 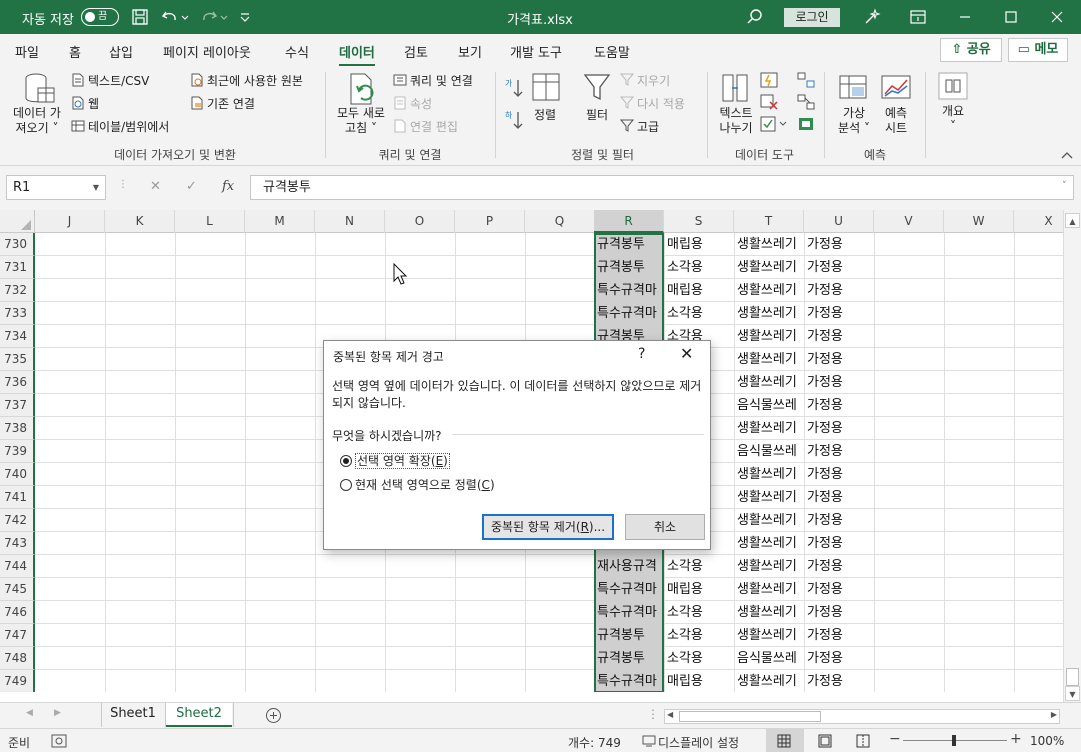 I want to click on close-window-icon, so click(x=1057, y=17).